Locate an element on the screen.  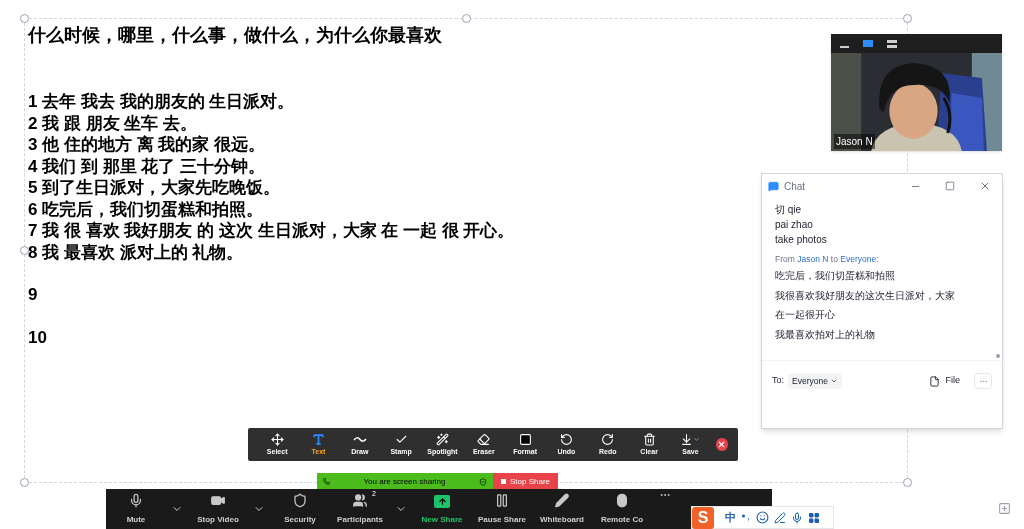
trash-icon is located at coordinates (649, 439).